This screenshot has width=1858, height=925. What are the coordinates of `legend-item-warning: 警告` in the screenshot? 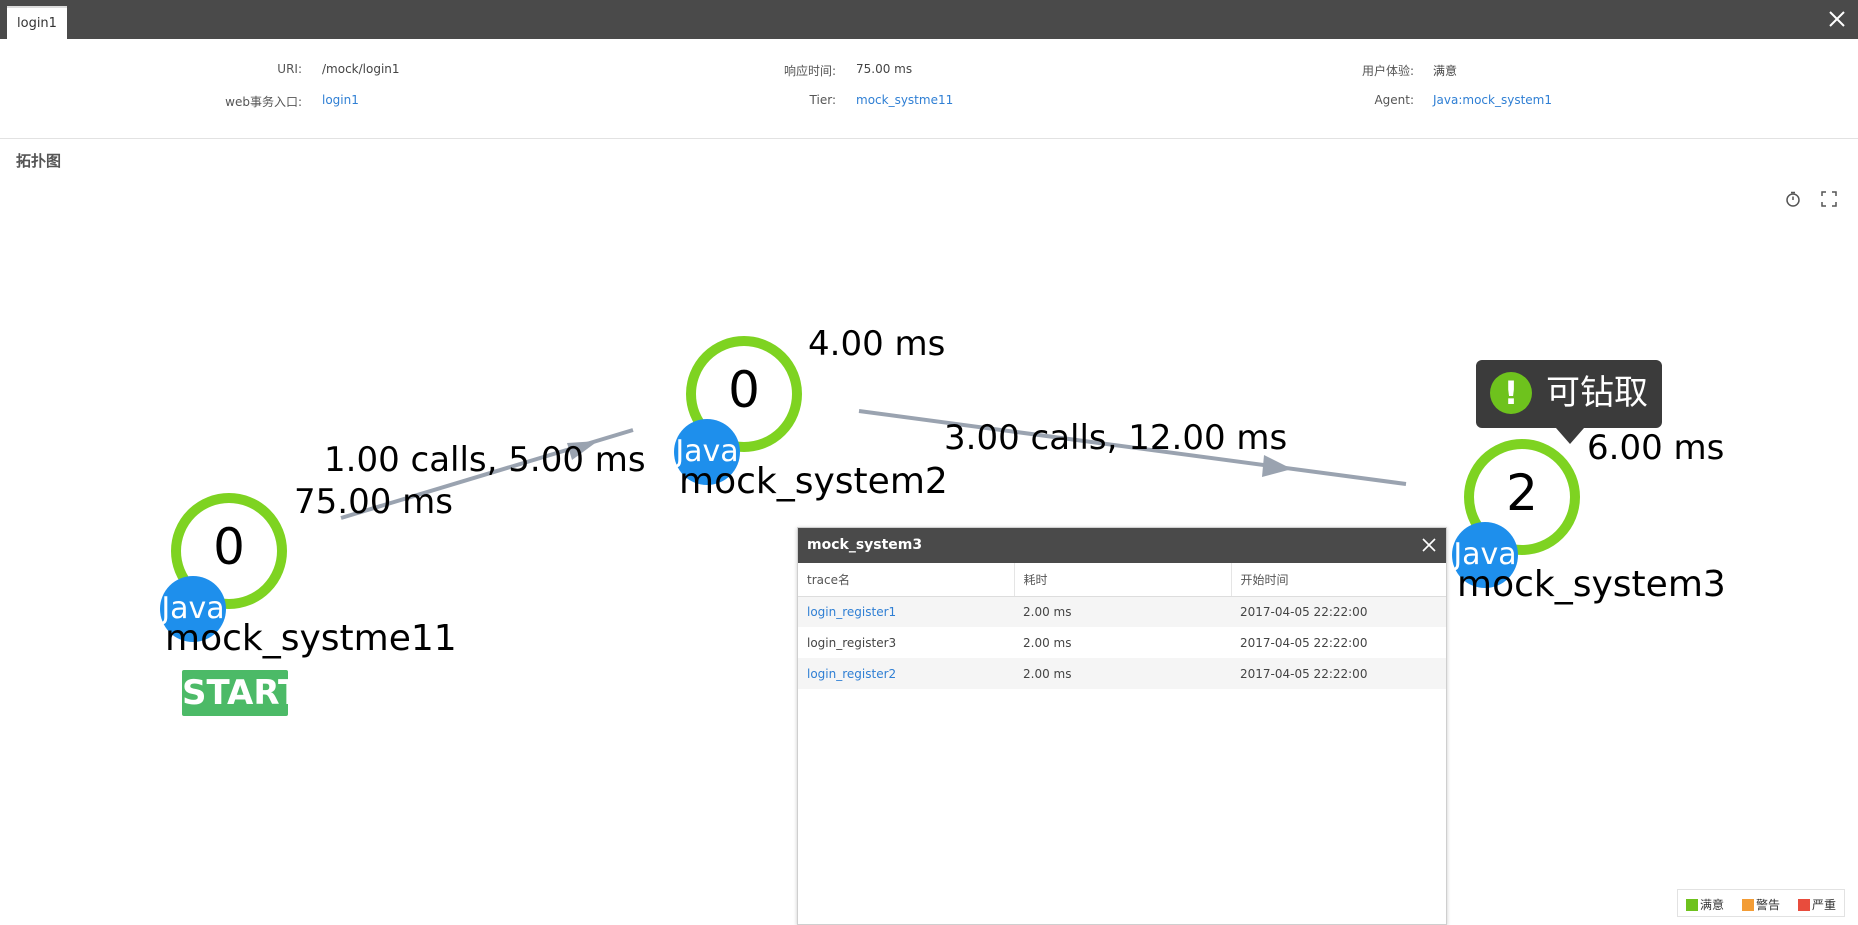 It's located at (1761, 904).